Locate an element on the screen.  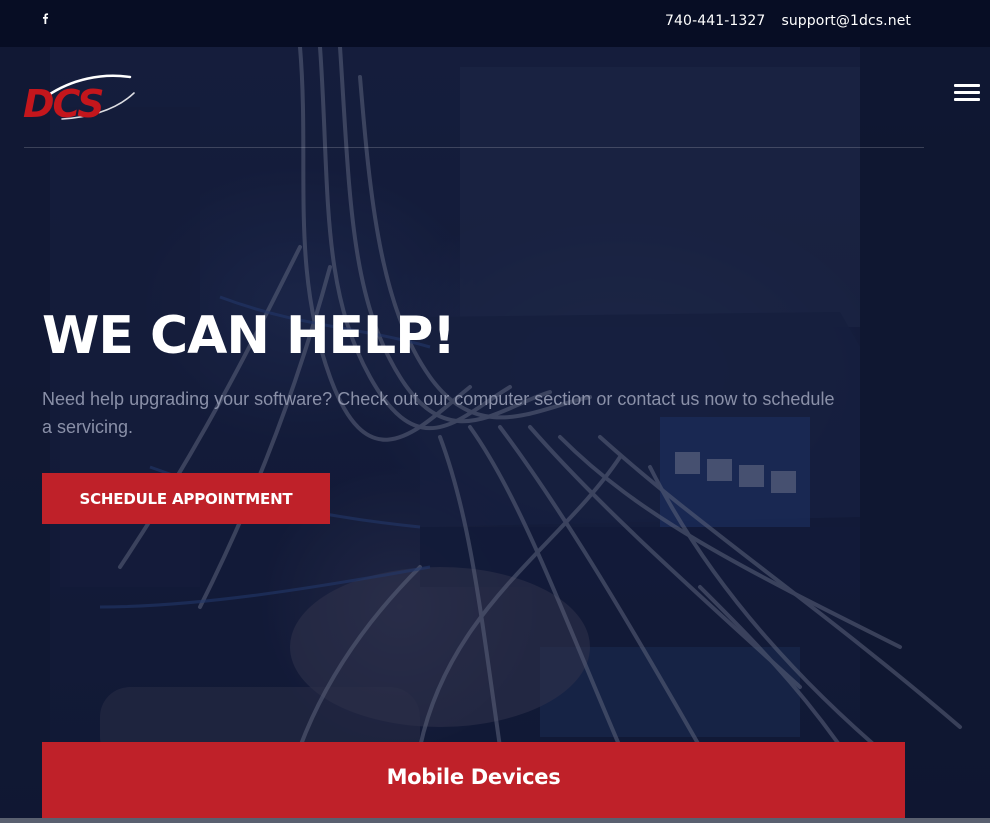
service-card-title: Mobile Devices is located at coordinates (473, 777).